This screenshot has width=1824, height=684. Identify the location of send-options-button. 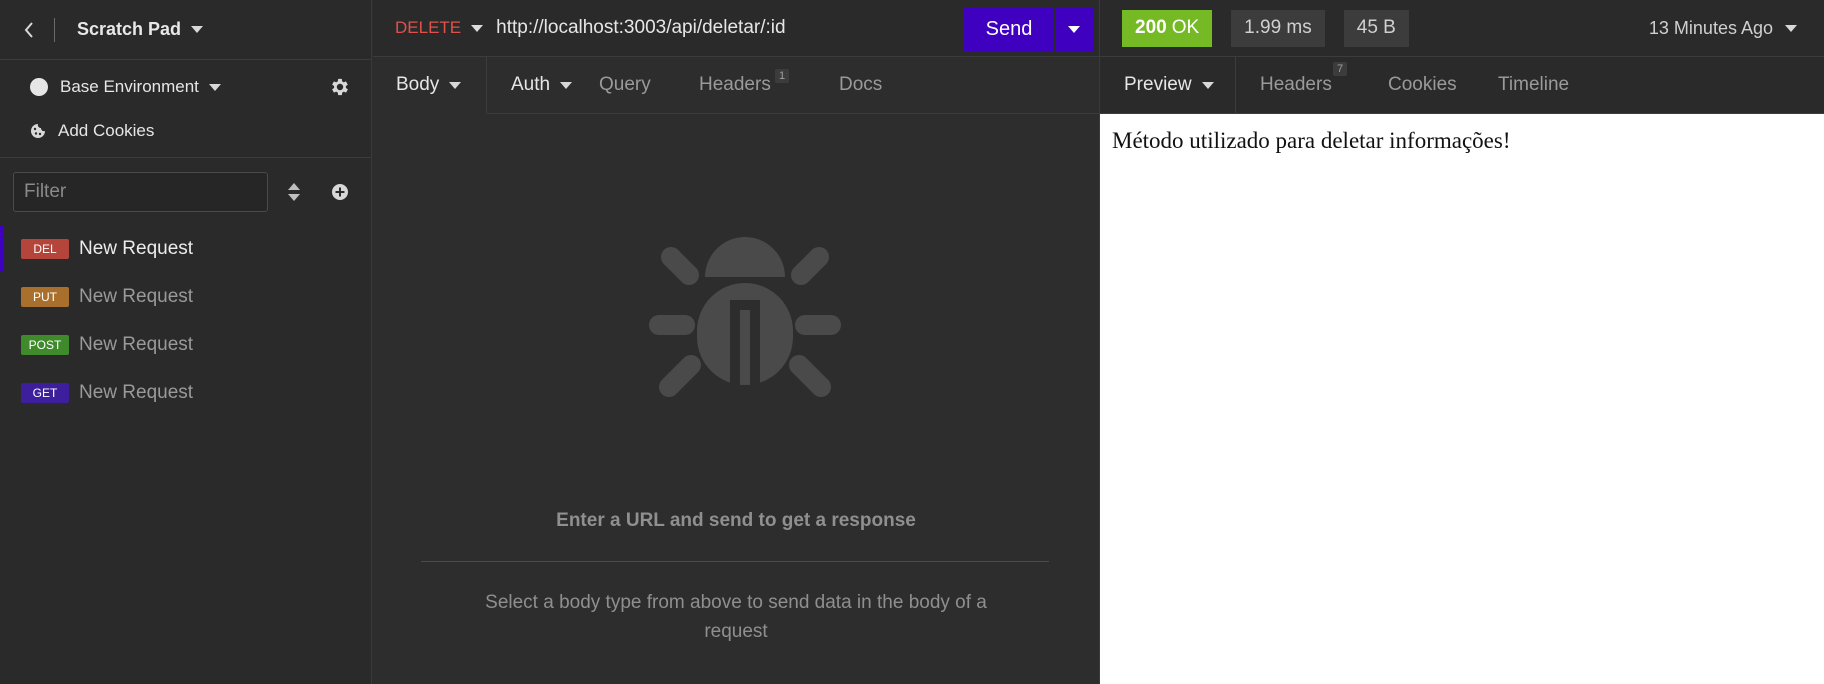
(1074, 29).